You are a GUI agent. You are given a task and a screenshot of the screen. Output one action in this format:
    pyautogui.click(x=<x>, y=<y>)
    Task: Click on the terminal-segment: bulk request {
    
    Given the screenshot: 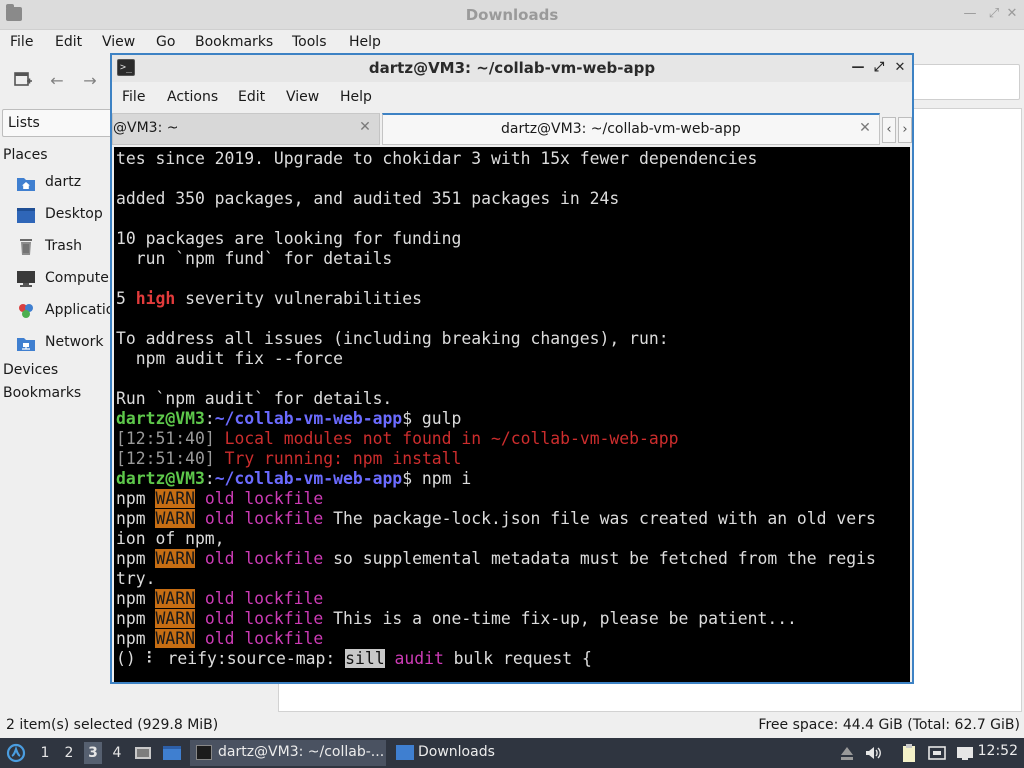 What is the action you would take?
    pyautogui.click(x=517, y=658)
    